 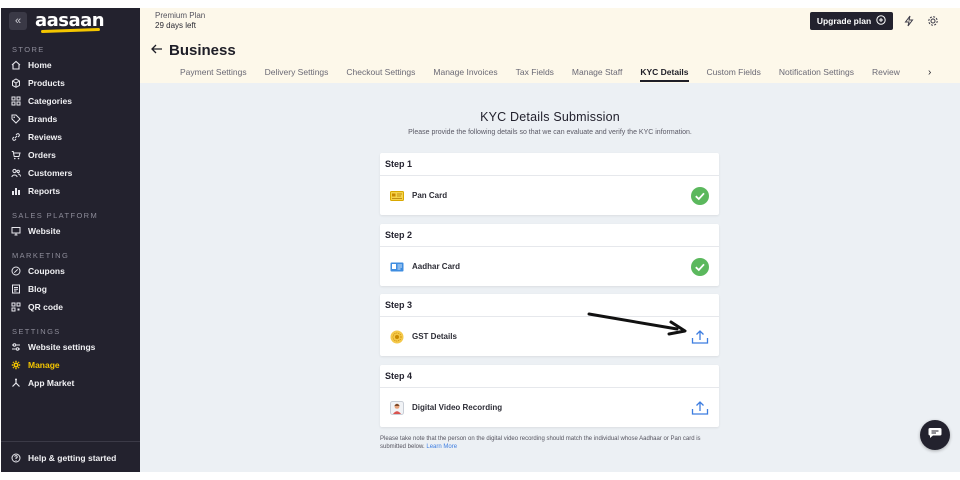 What do you see at coordinates (40, 65) in the screenshot?
I see `sidebar-item-label: Home` at bounding box center [40, 65].